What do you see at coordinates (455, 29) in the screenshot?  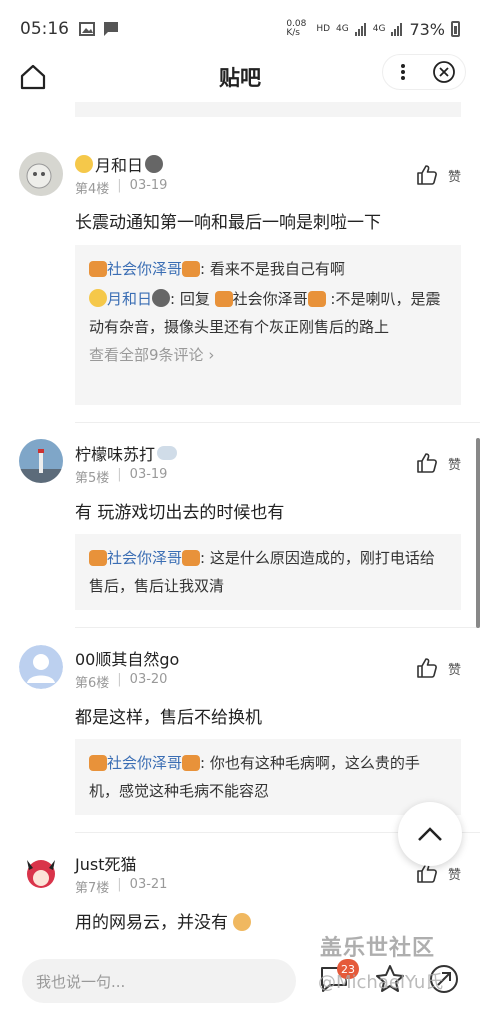 I see `battery-icon` at bounding box center [455, 29].